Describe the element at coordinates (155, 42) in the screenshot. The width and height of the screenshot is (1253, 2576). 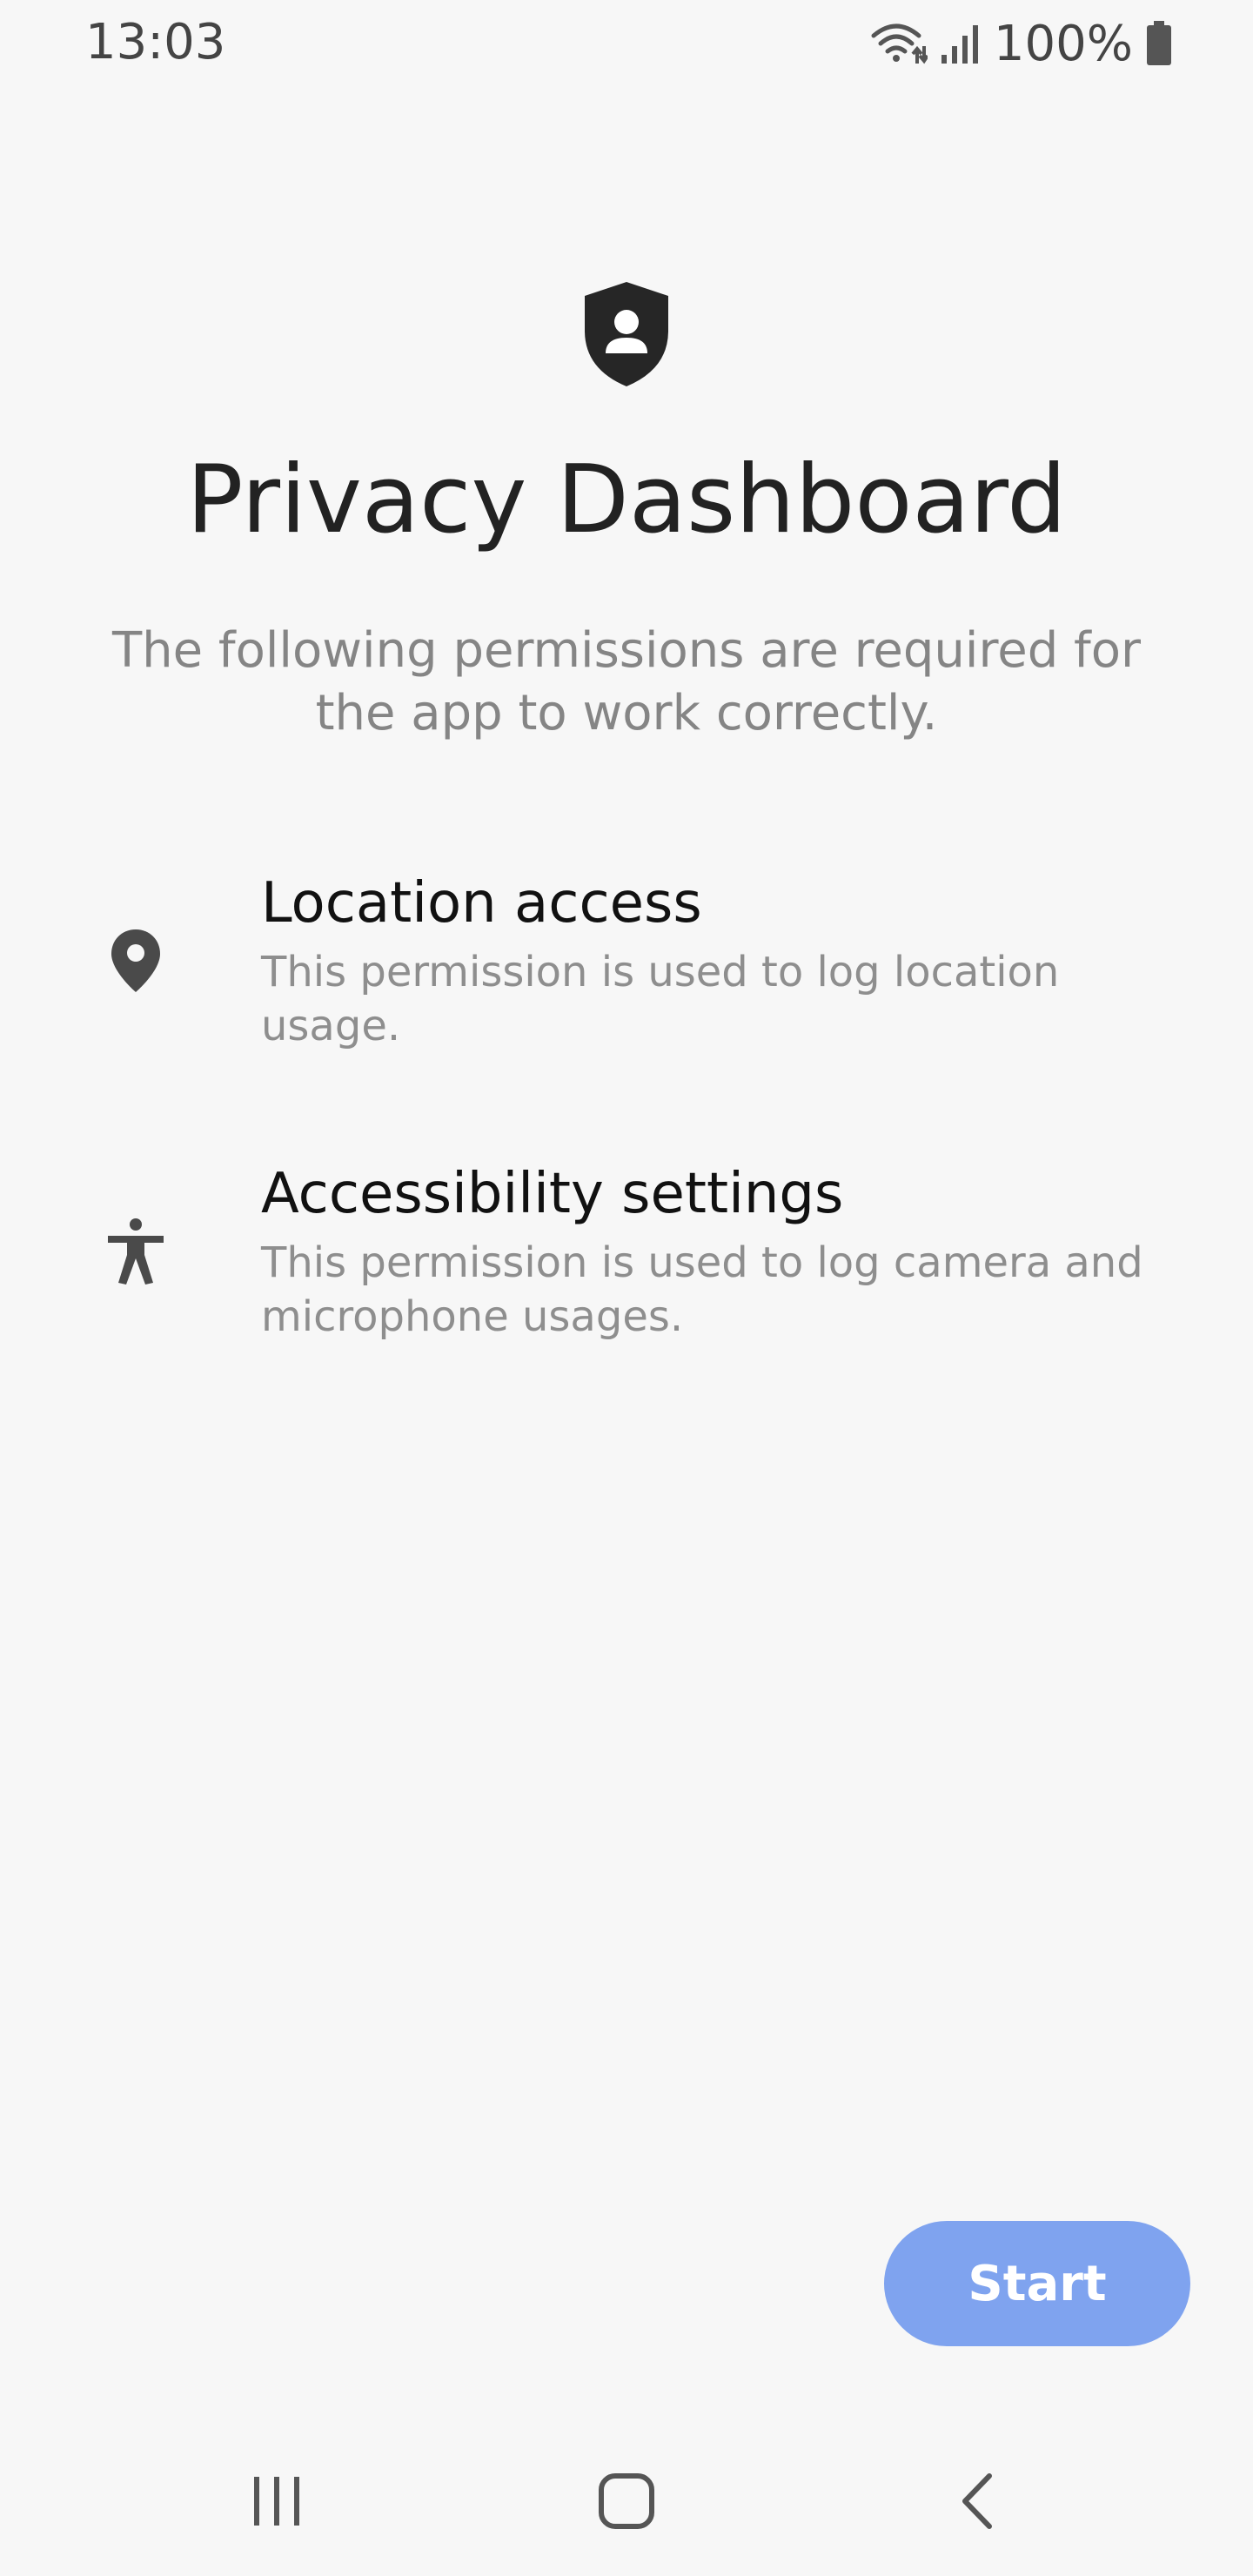
I see `status-time: 13:03` at that location.